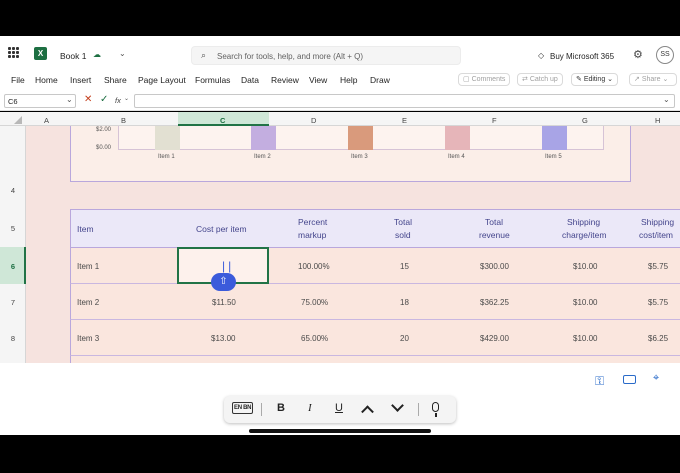 Image resolution: width=680 pixels, height=473 pixels. What do you see at coordinates (348, 80) in the screenshot?
I see `menu-help: Help` at bounding box center [348, 80].